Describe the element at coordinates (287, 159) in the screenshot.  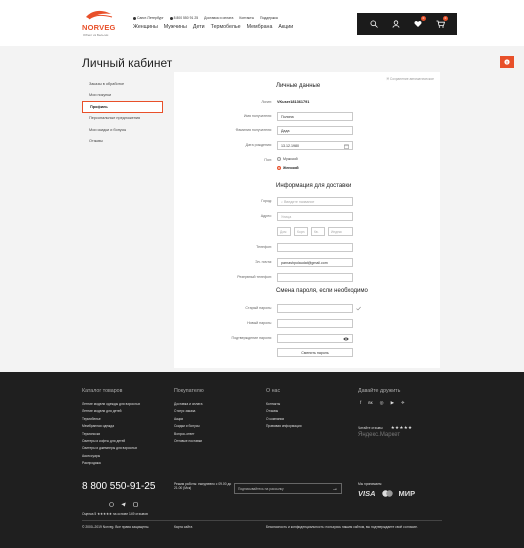
I see `gender-male-radio: Мужской` at that location.